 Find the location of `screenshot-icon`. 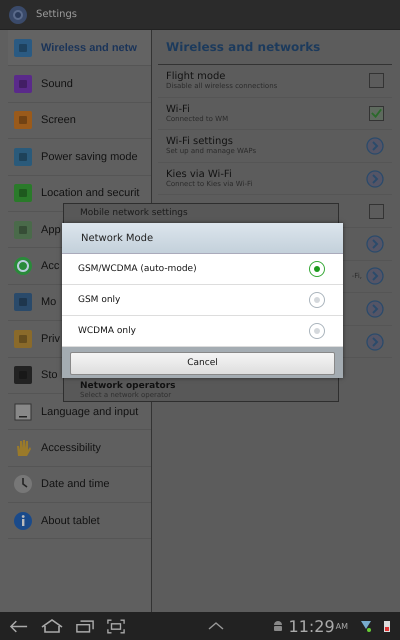

screenshot-icon is located at coordinates (116, 626).